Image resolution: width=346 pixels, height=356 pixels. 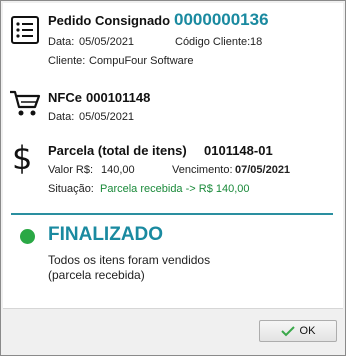 I want to click on cliente-label: Cliente:, so click(x=67, y=61).